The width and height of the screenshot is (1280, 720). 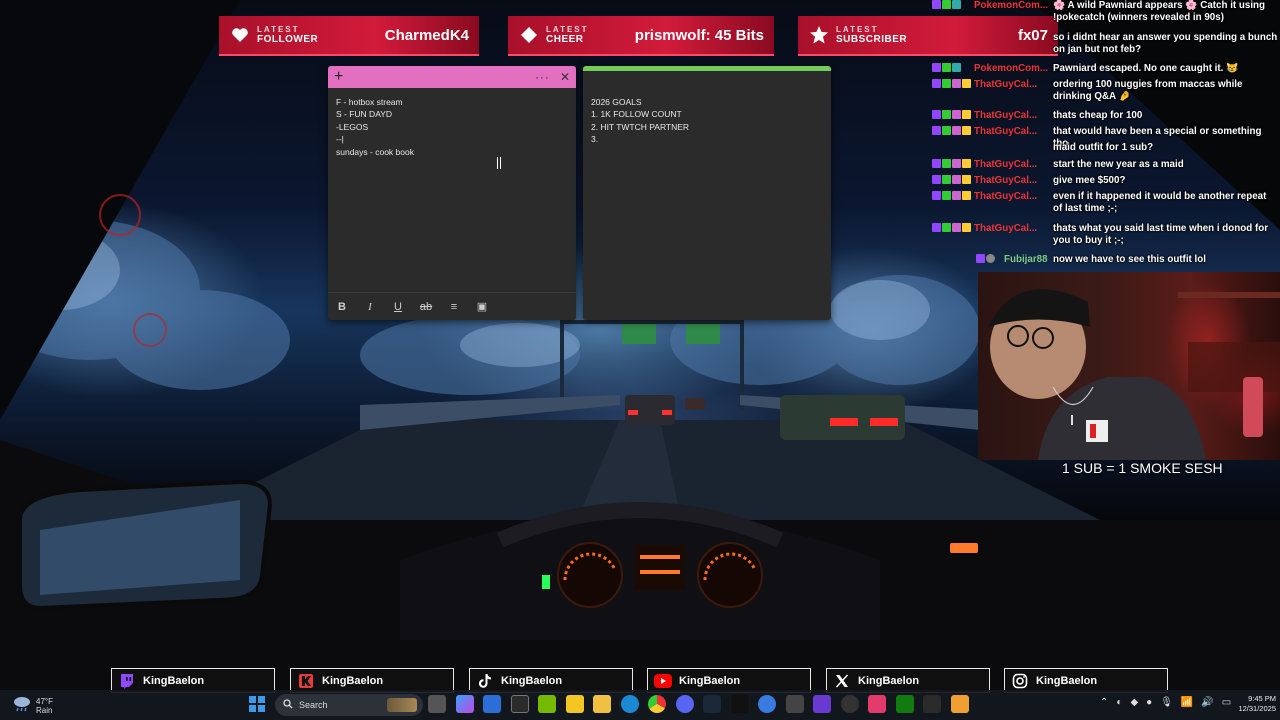 What do you see at coordinates (1118, 164) in the screenshot?
I see `chat-text: start the new year as a maid` at bounding box center [1118, 164].